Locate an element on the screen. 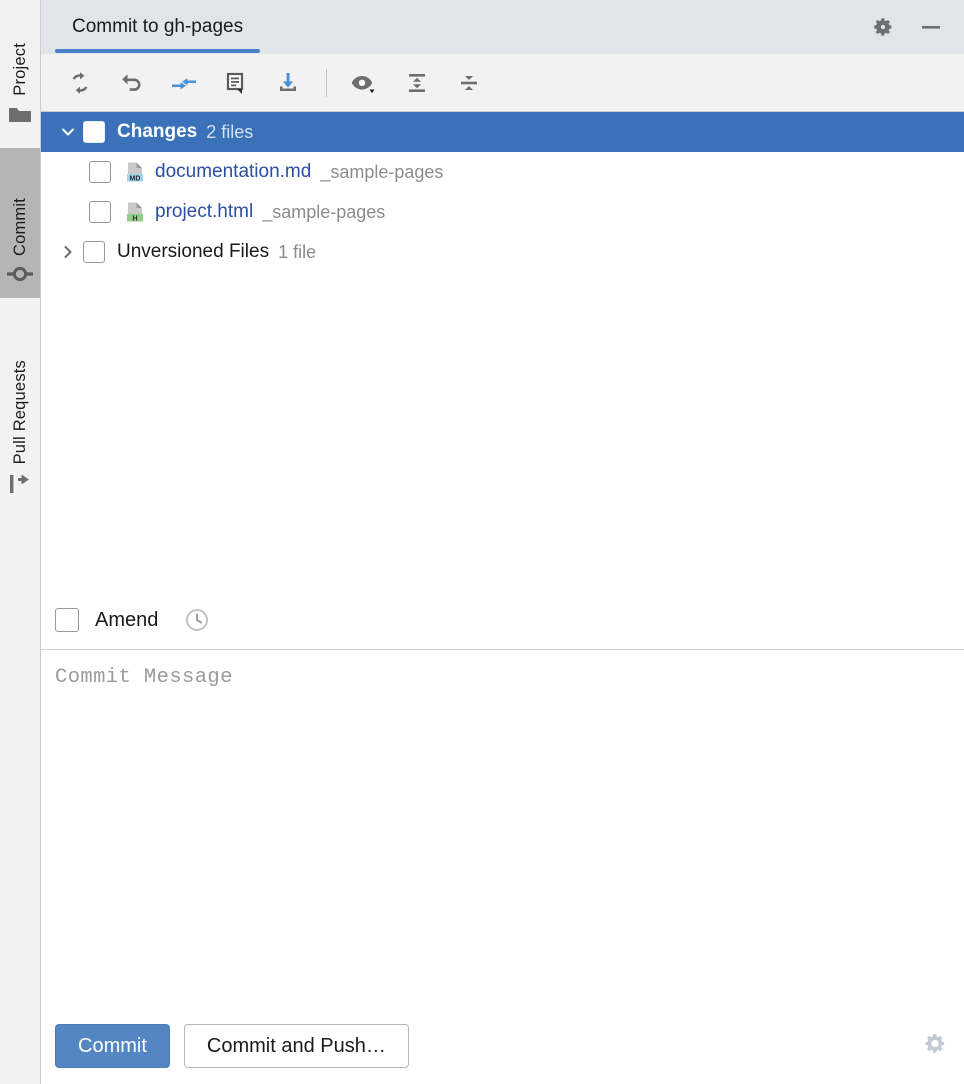  sidebar-tab-commit: Commit is located at coordinates (20, 223).